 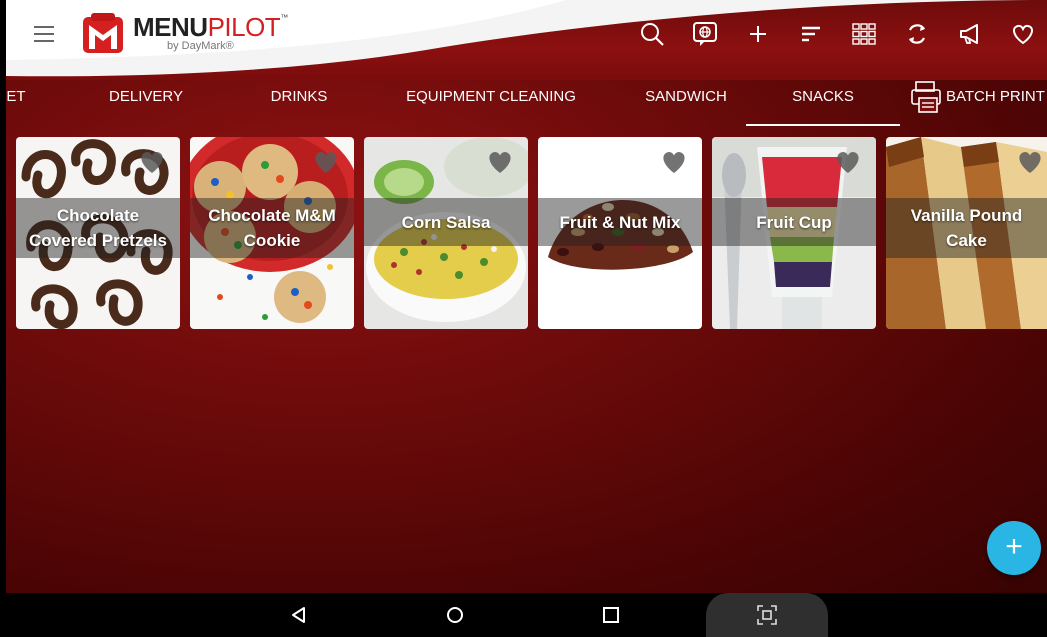 What do you see at coordinates (272, 215) in the screenshot?
I see `item-name-line1: Chocolate M&M` at bounding box center [272, 215].